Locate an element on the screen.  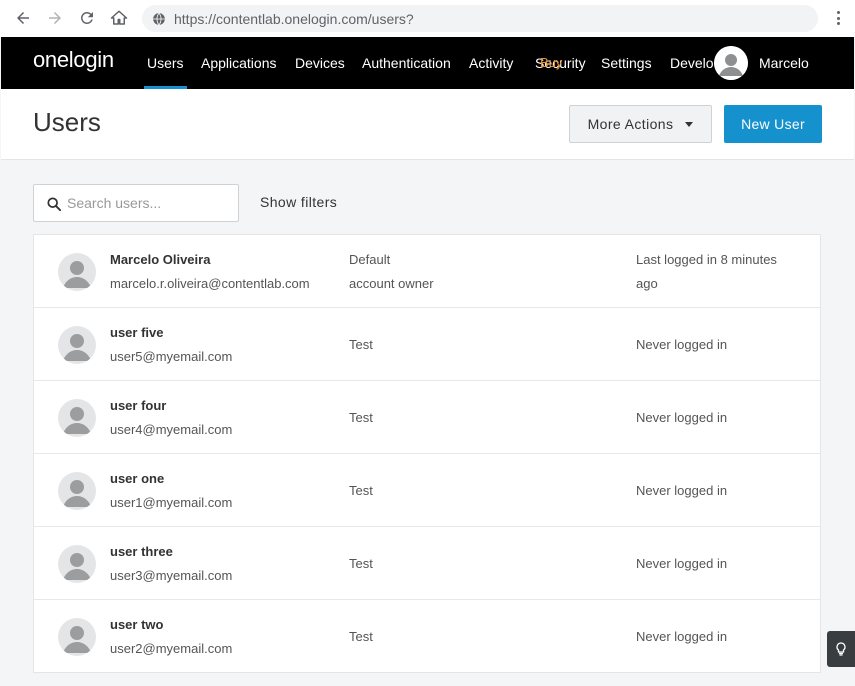
user-email: marcelo.r.oliveira@contentlab.com is located at coordinates (210, 283).